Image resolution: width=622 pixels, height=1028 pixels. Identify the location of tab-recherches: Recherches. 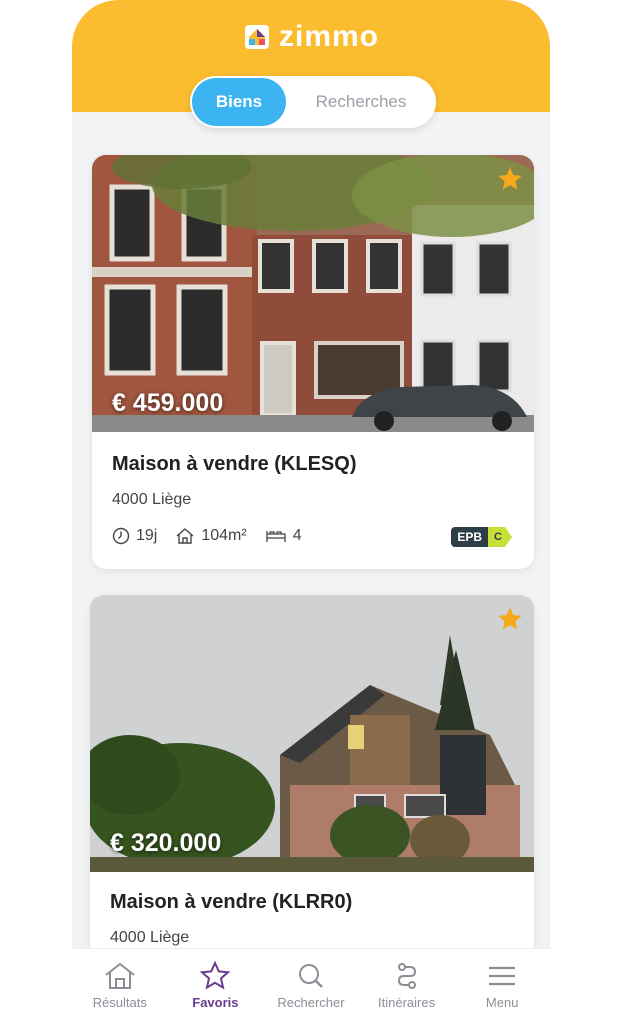
(361, 102).